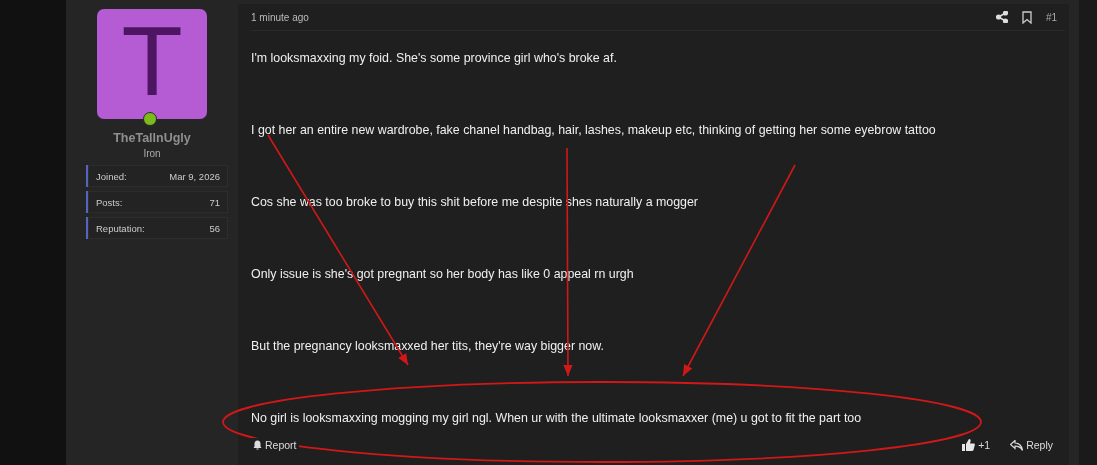 The width and height of the screenshot is (1097, 465). Describe the element at coordinates (214, 202) in the screenshot. I see `stat-value: 71` at that location.